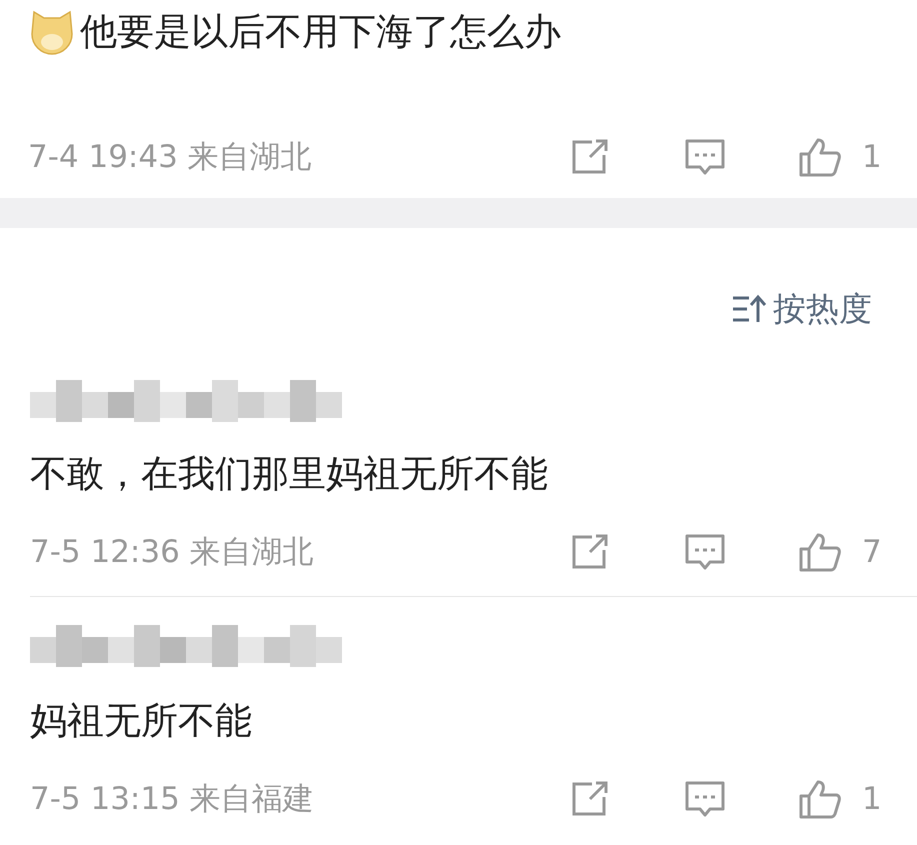 The height and width of the screenshot is (845, 917). What do you see at coordinates (872, 552) in the screenshot?
I see `like-count: 7` at bounding box center [872, 552].